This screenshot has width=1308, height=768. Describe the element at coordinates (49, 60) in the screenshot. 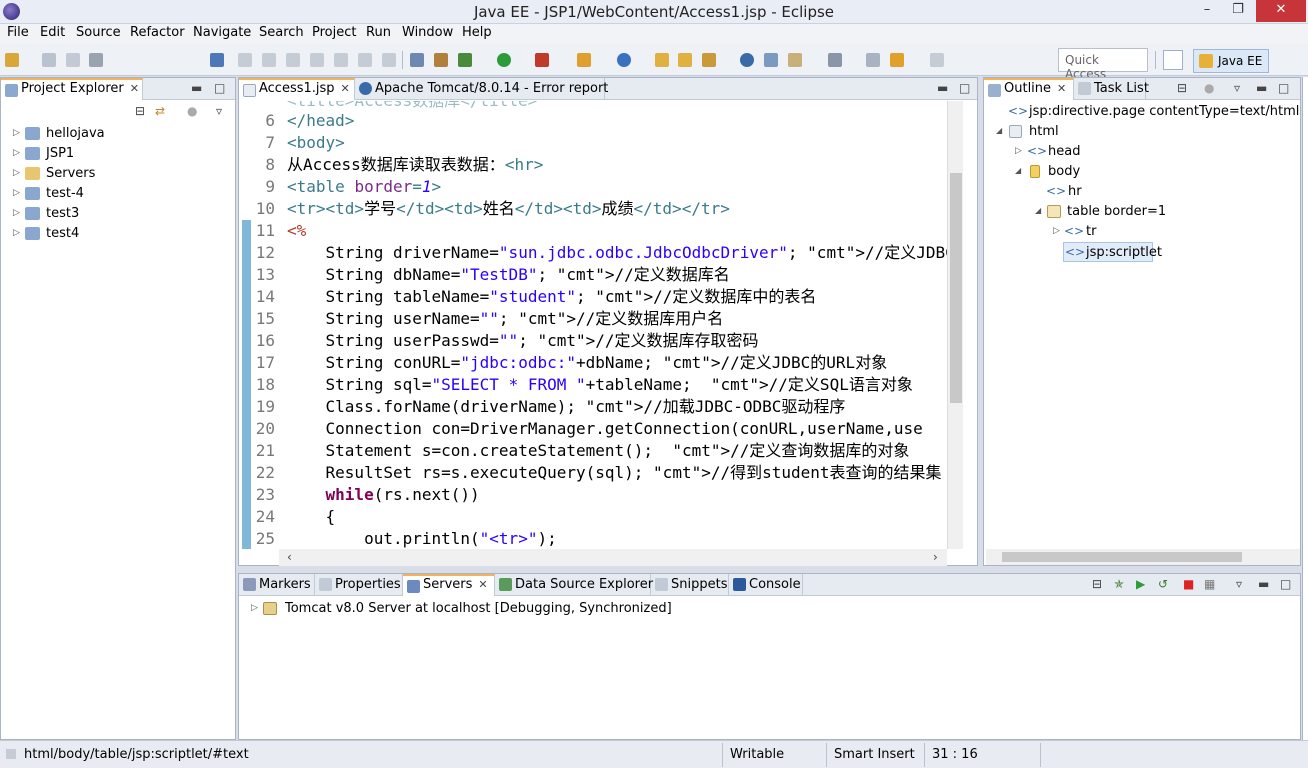

I see `save-icon` at that location.